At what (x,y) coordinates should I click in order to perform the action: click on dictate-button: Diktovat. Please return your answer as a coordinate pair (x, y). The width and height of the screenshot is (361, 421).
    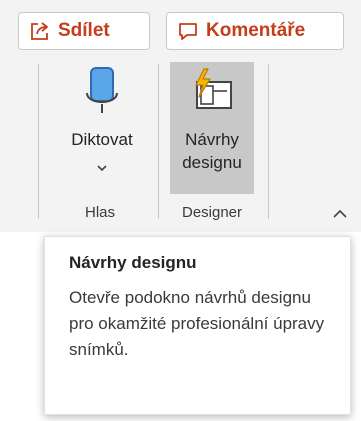
    Looking at the image, I should click on (102, 128).